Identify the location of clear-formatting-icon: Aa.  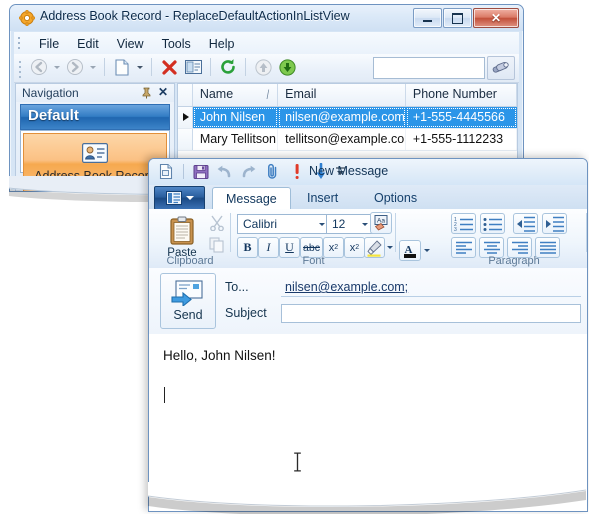
(381, 223).